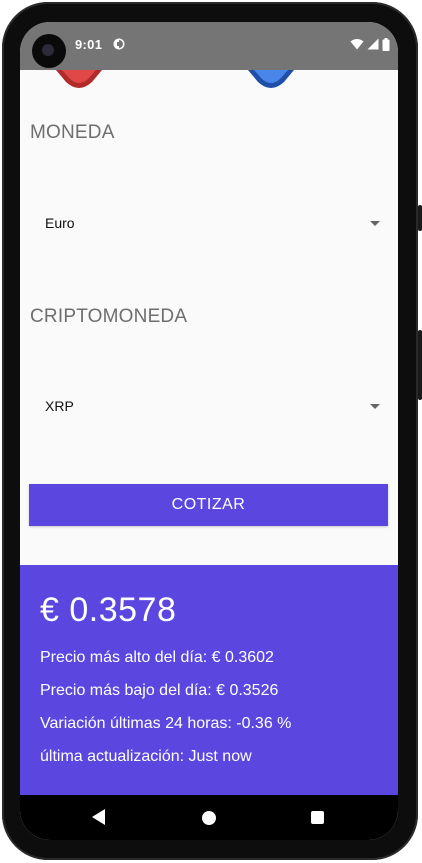 This screenshot has width=422, height=863. What do you see at coordinates (119, 44) in the screenshot?
I see `app-notification-icon` at bounding box center [119, 44].